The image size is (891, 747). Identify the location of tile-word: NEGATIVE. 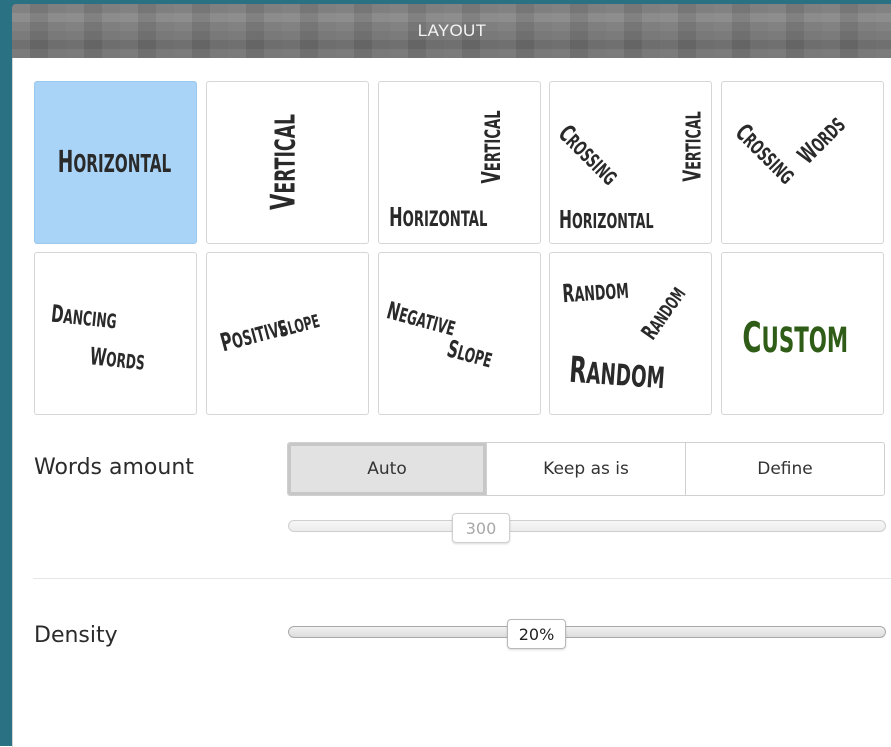
(420, 318).